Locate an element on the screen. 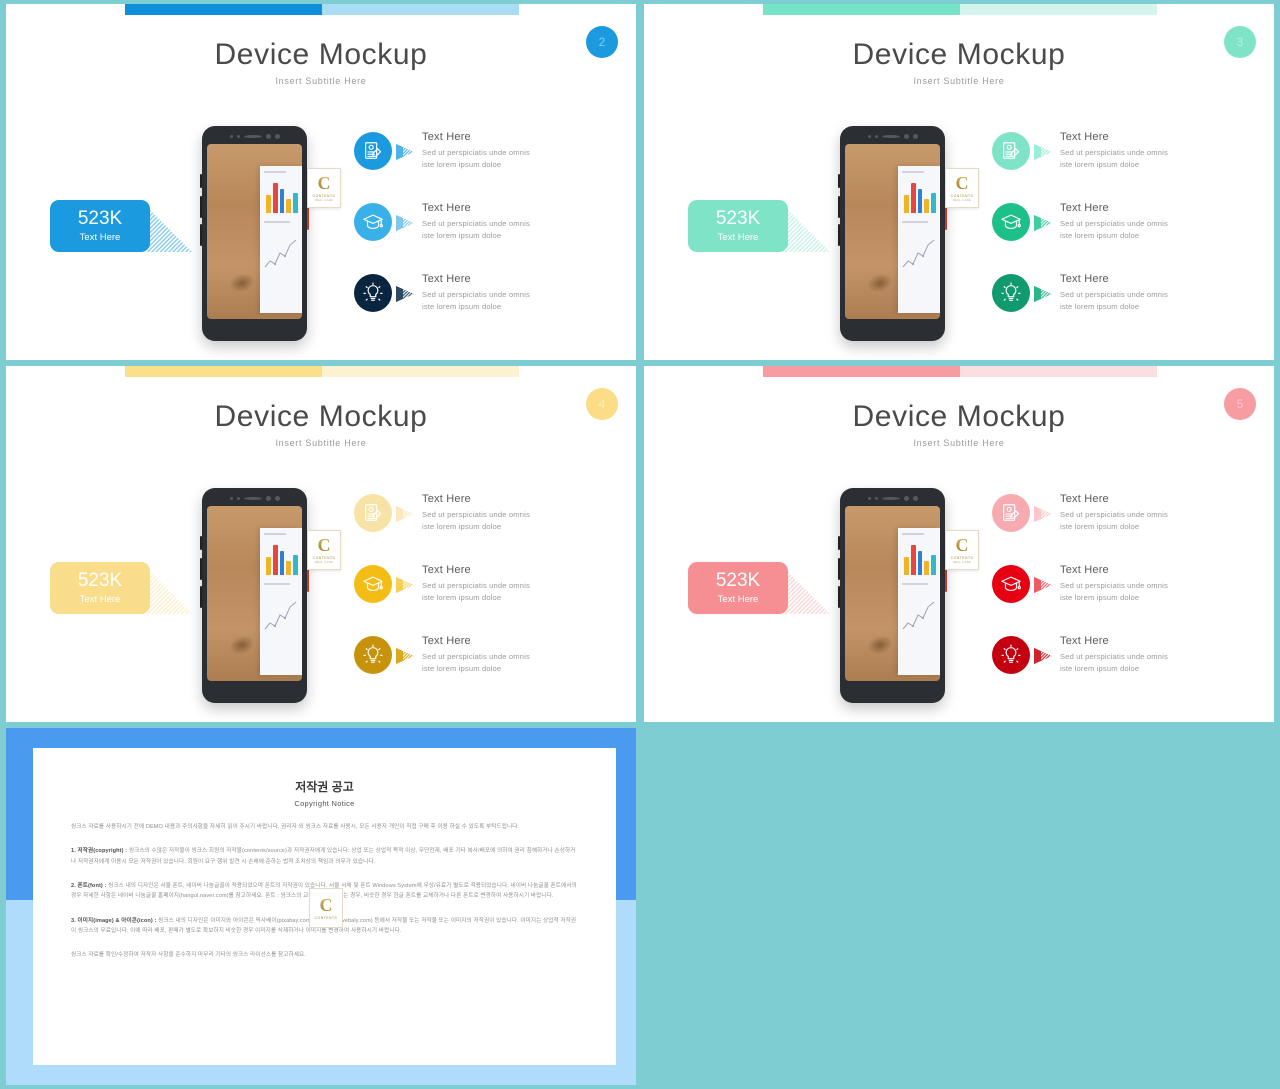 Image resolution: width=1280 pixels, height=1089 pixels. stat-label: Text Here is located at coordinates (100, 600).